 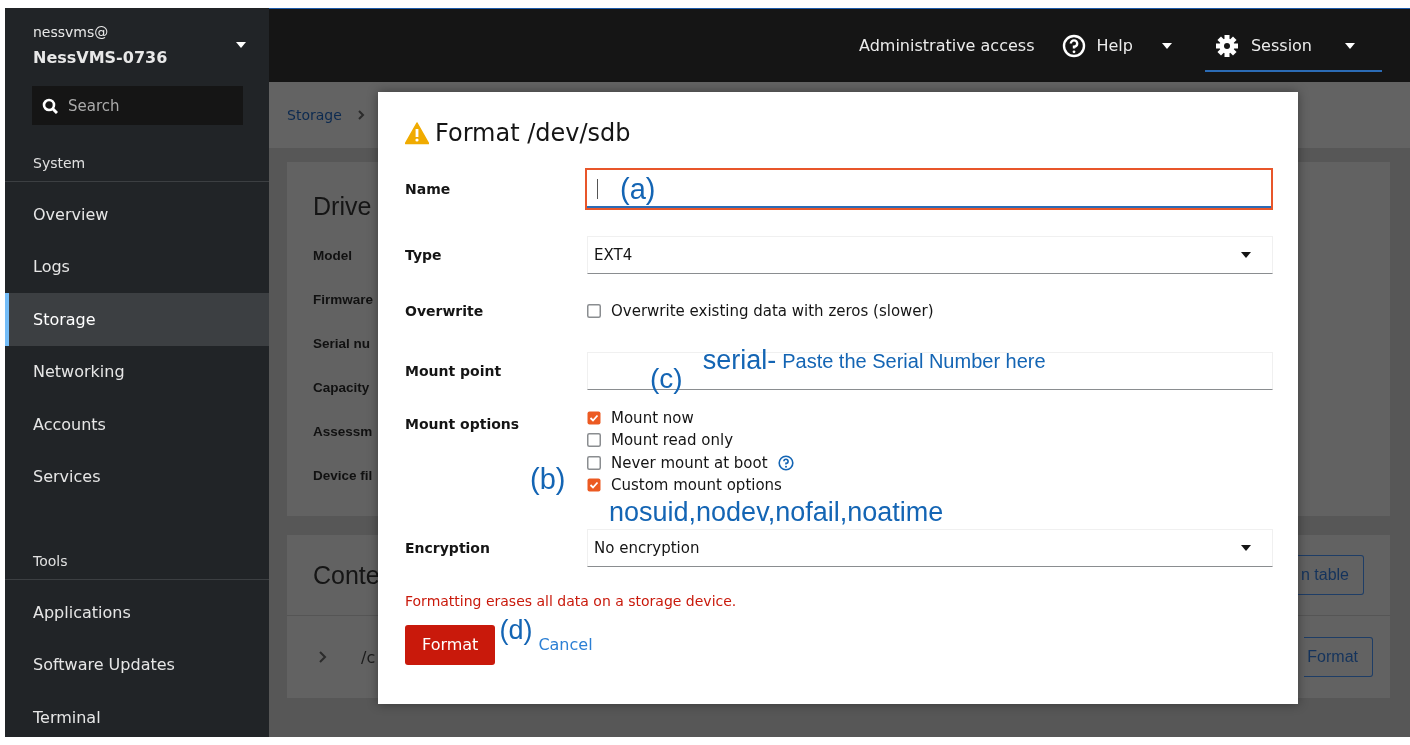 I want to click on nav-item: Networking, so click(x=137, y=371).